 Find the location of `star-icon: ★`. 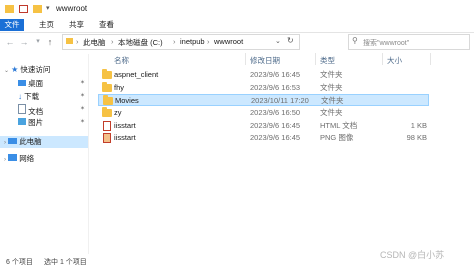

star-icon: ★ is located at coordinates (15, 69).